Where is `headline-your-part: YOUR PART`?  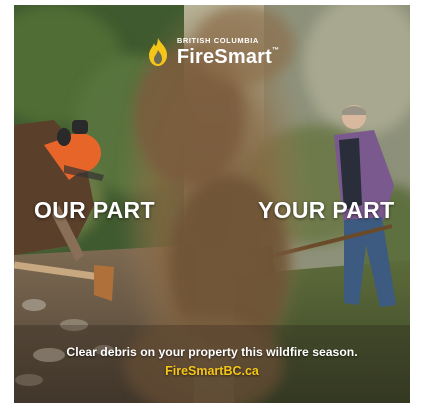 headline-your-part: YOUR PART is located at coordinates (326, 210).